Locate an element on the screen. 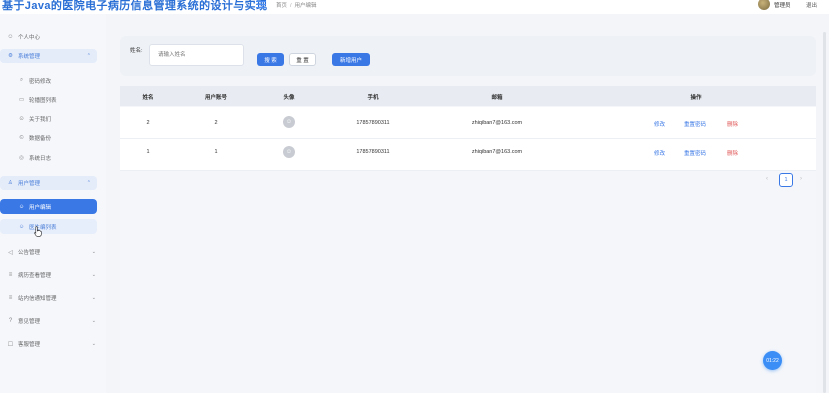 The image size is (829, 393). sidebar-group-user: ♙ 用户管理 ⌃ is located at coordinates (48, 183).